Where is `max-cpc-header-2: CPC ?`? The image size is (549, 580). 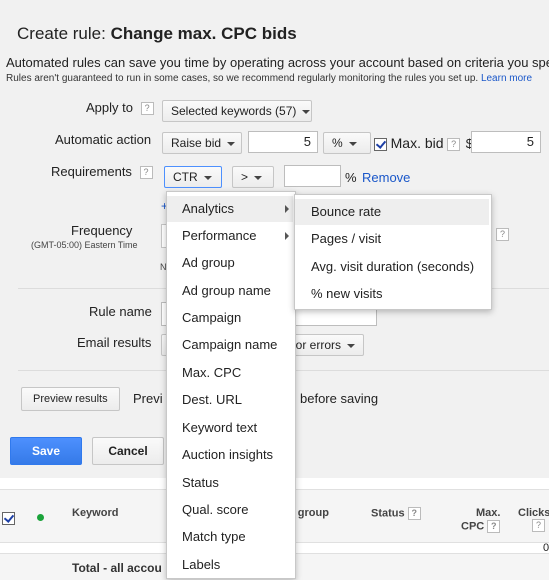 max-cpc-header-2: CPC ? is located at coordinates (481, 526).